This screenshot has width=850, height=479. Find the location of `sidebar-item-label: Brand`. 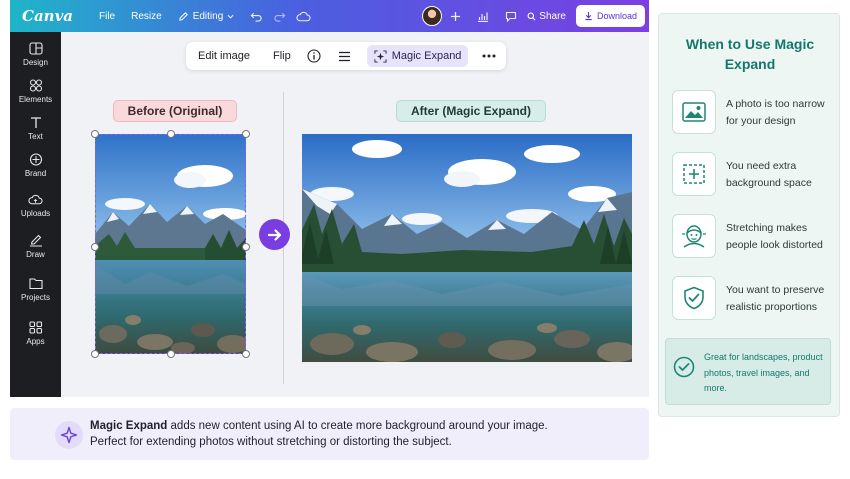

sidebar-item-label: Brand is located at coordinates (35, 173).